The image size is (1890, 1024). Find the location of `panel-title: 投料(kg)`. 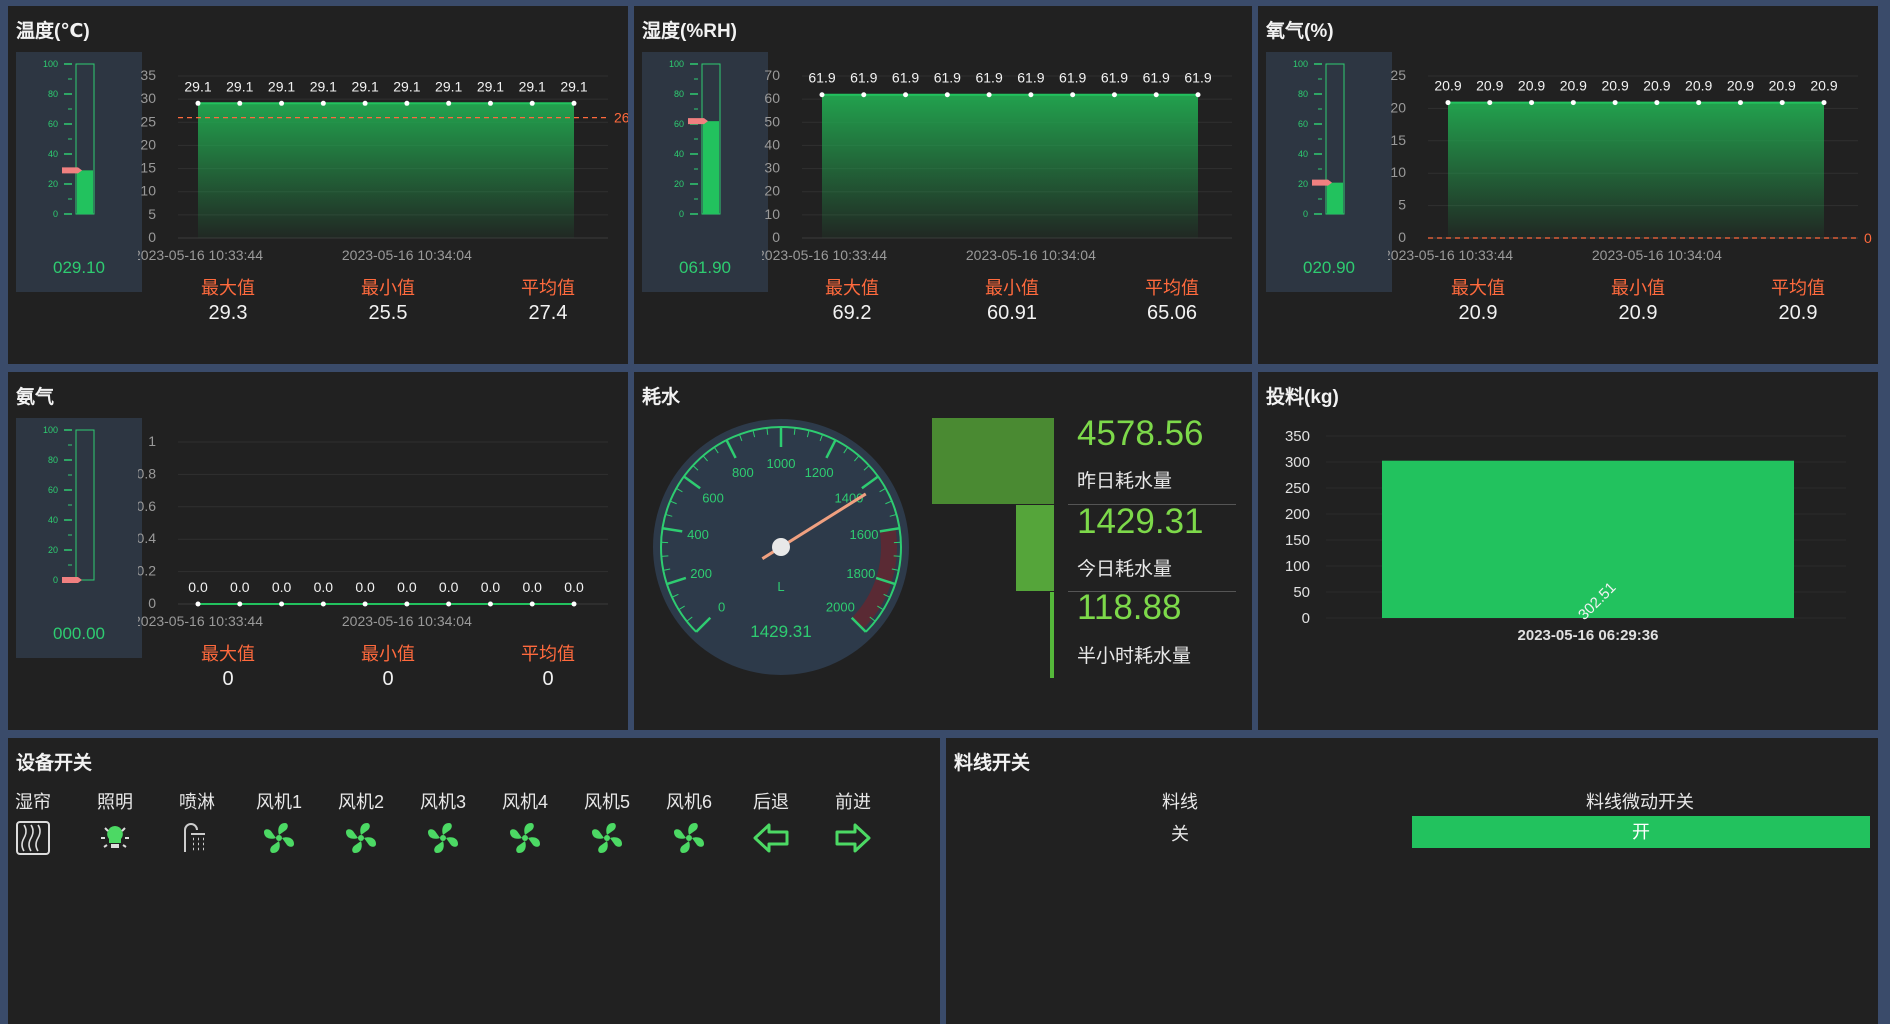

panel-title: 投料(kg) is located at coordinates (1302, 397).